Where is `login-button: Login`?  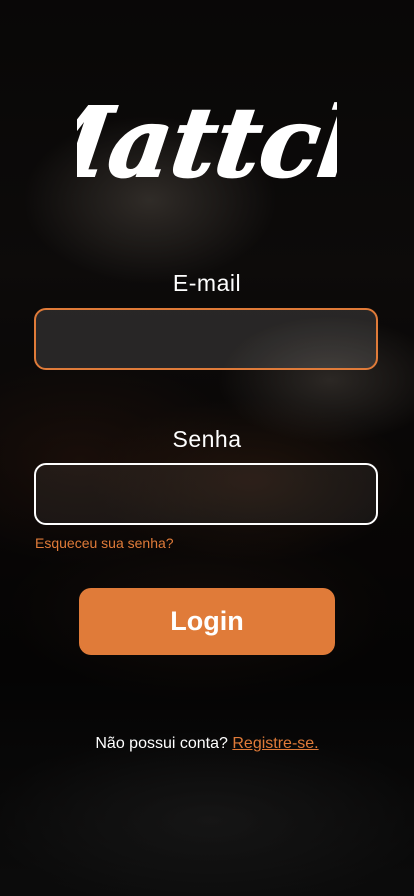 login-button: Login is located at coordinates (207, 621).